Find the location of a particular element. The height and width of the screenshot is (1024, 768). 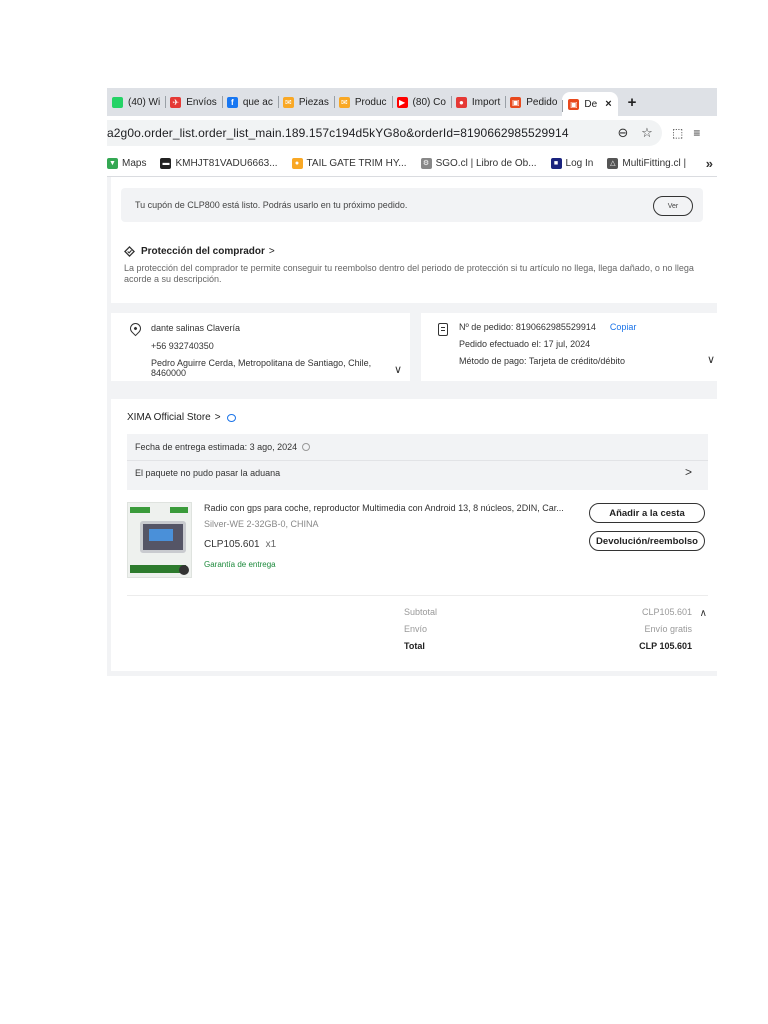

view-coupon-button: Ver is located at coordinates (673, 206).